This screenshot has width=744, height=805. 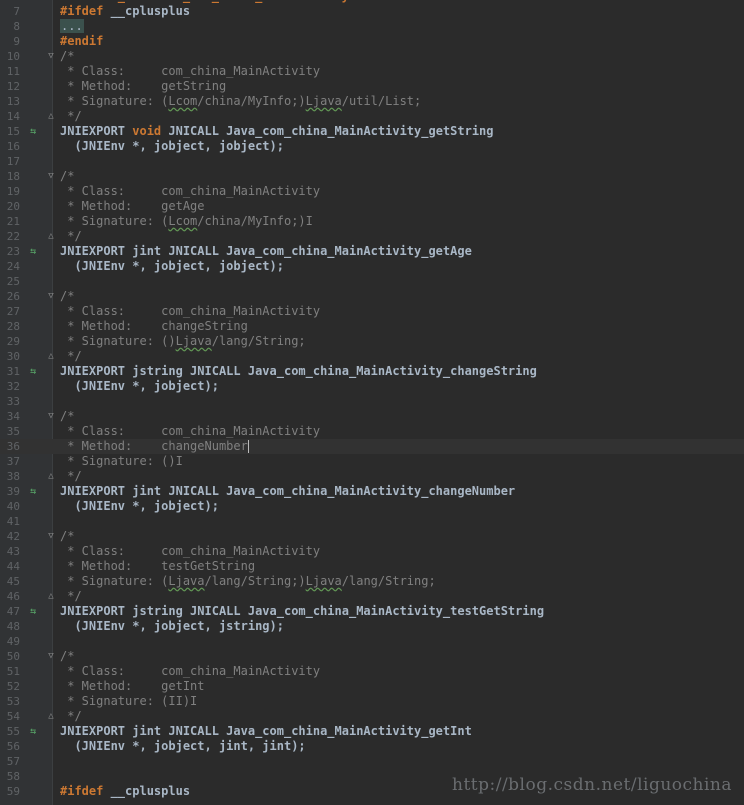 I want to click on code-line: 37 * Signature: ()I, so click(x=372, y=461).